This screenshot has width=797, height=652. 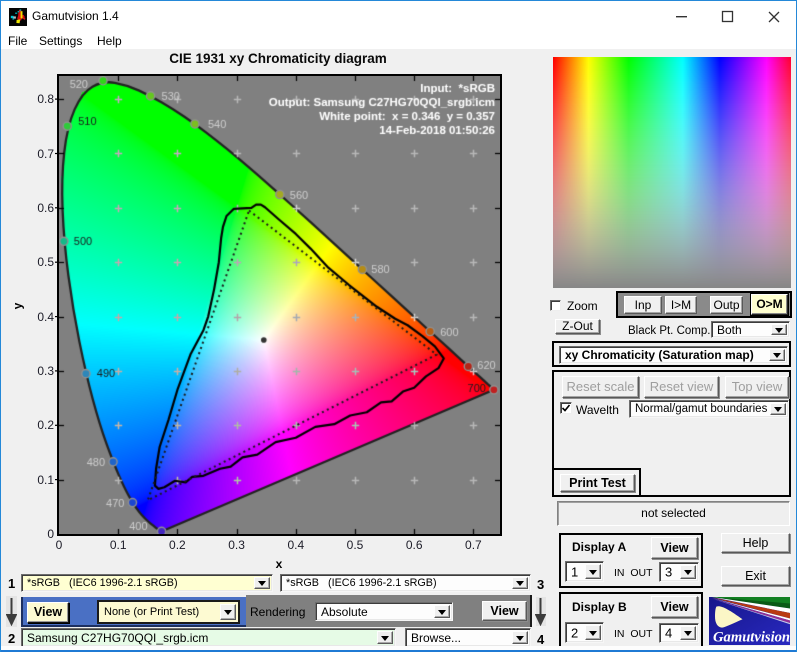 I want to click on svg-text: Gamutvision, so click(x=751, y=638).